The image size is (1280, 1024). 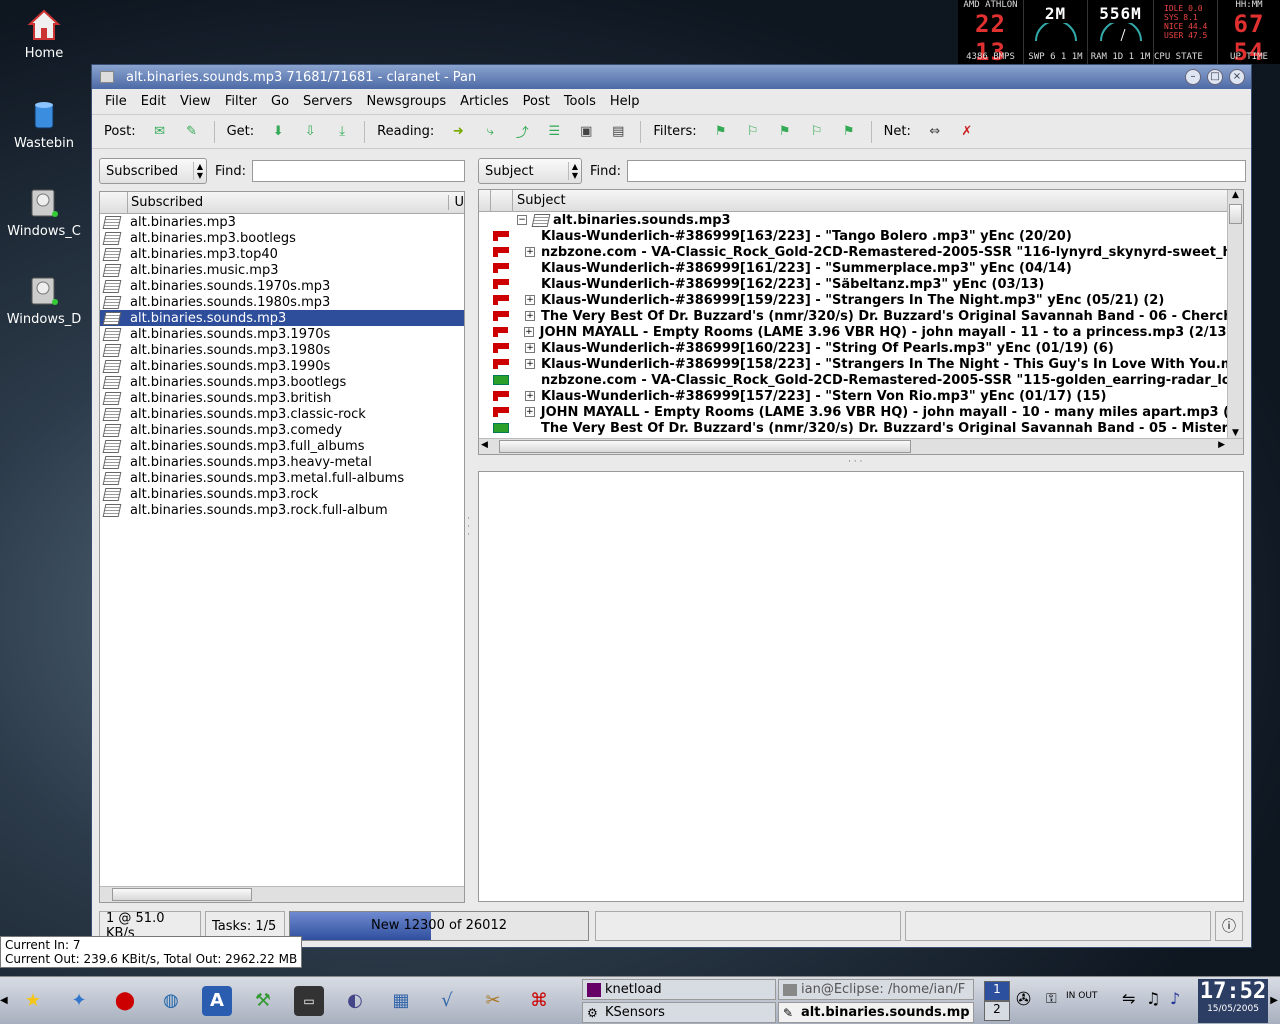 I want to click on terminal-icon: ▭, so click(x=309, y=1000).